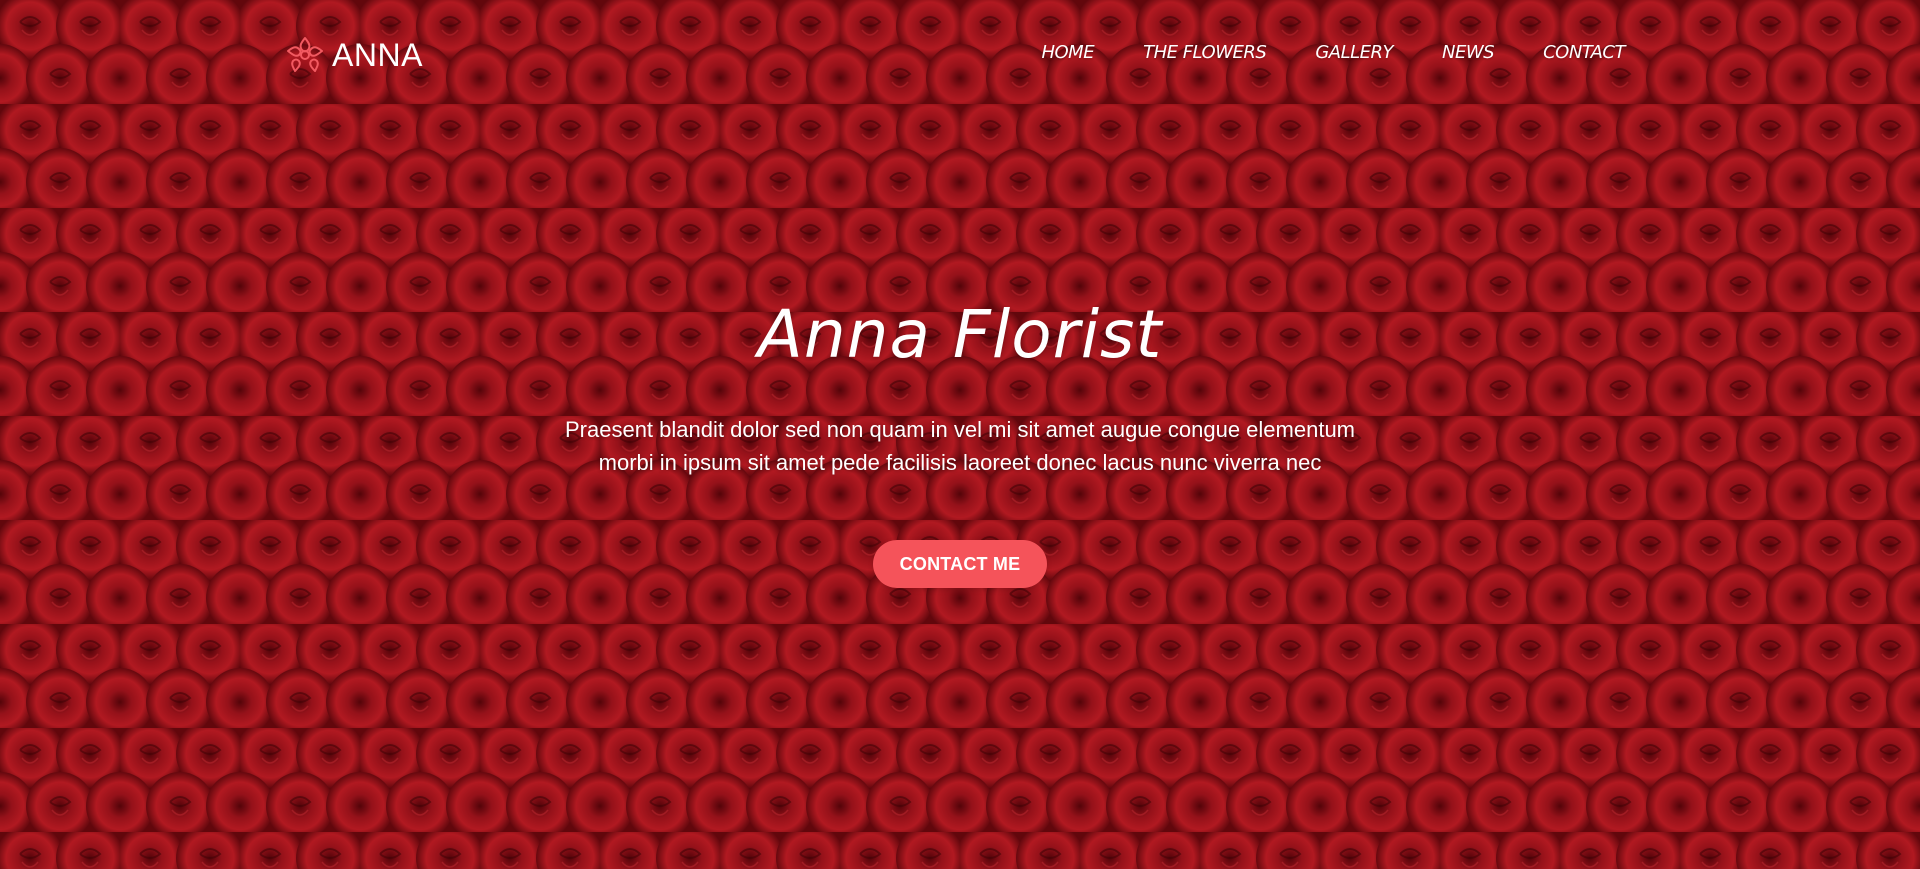  What do you see at coordinates (1067, 53) in the screenshot?
I see `nav-item-home: HOME` at bounding box center [1067, 53].